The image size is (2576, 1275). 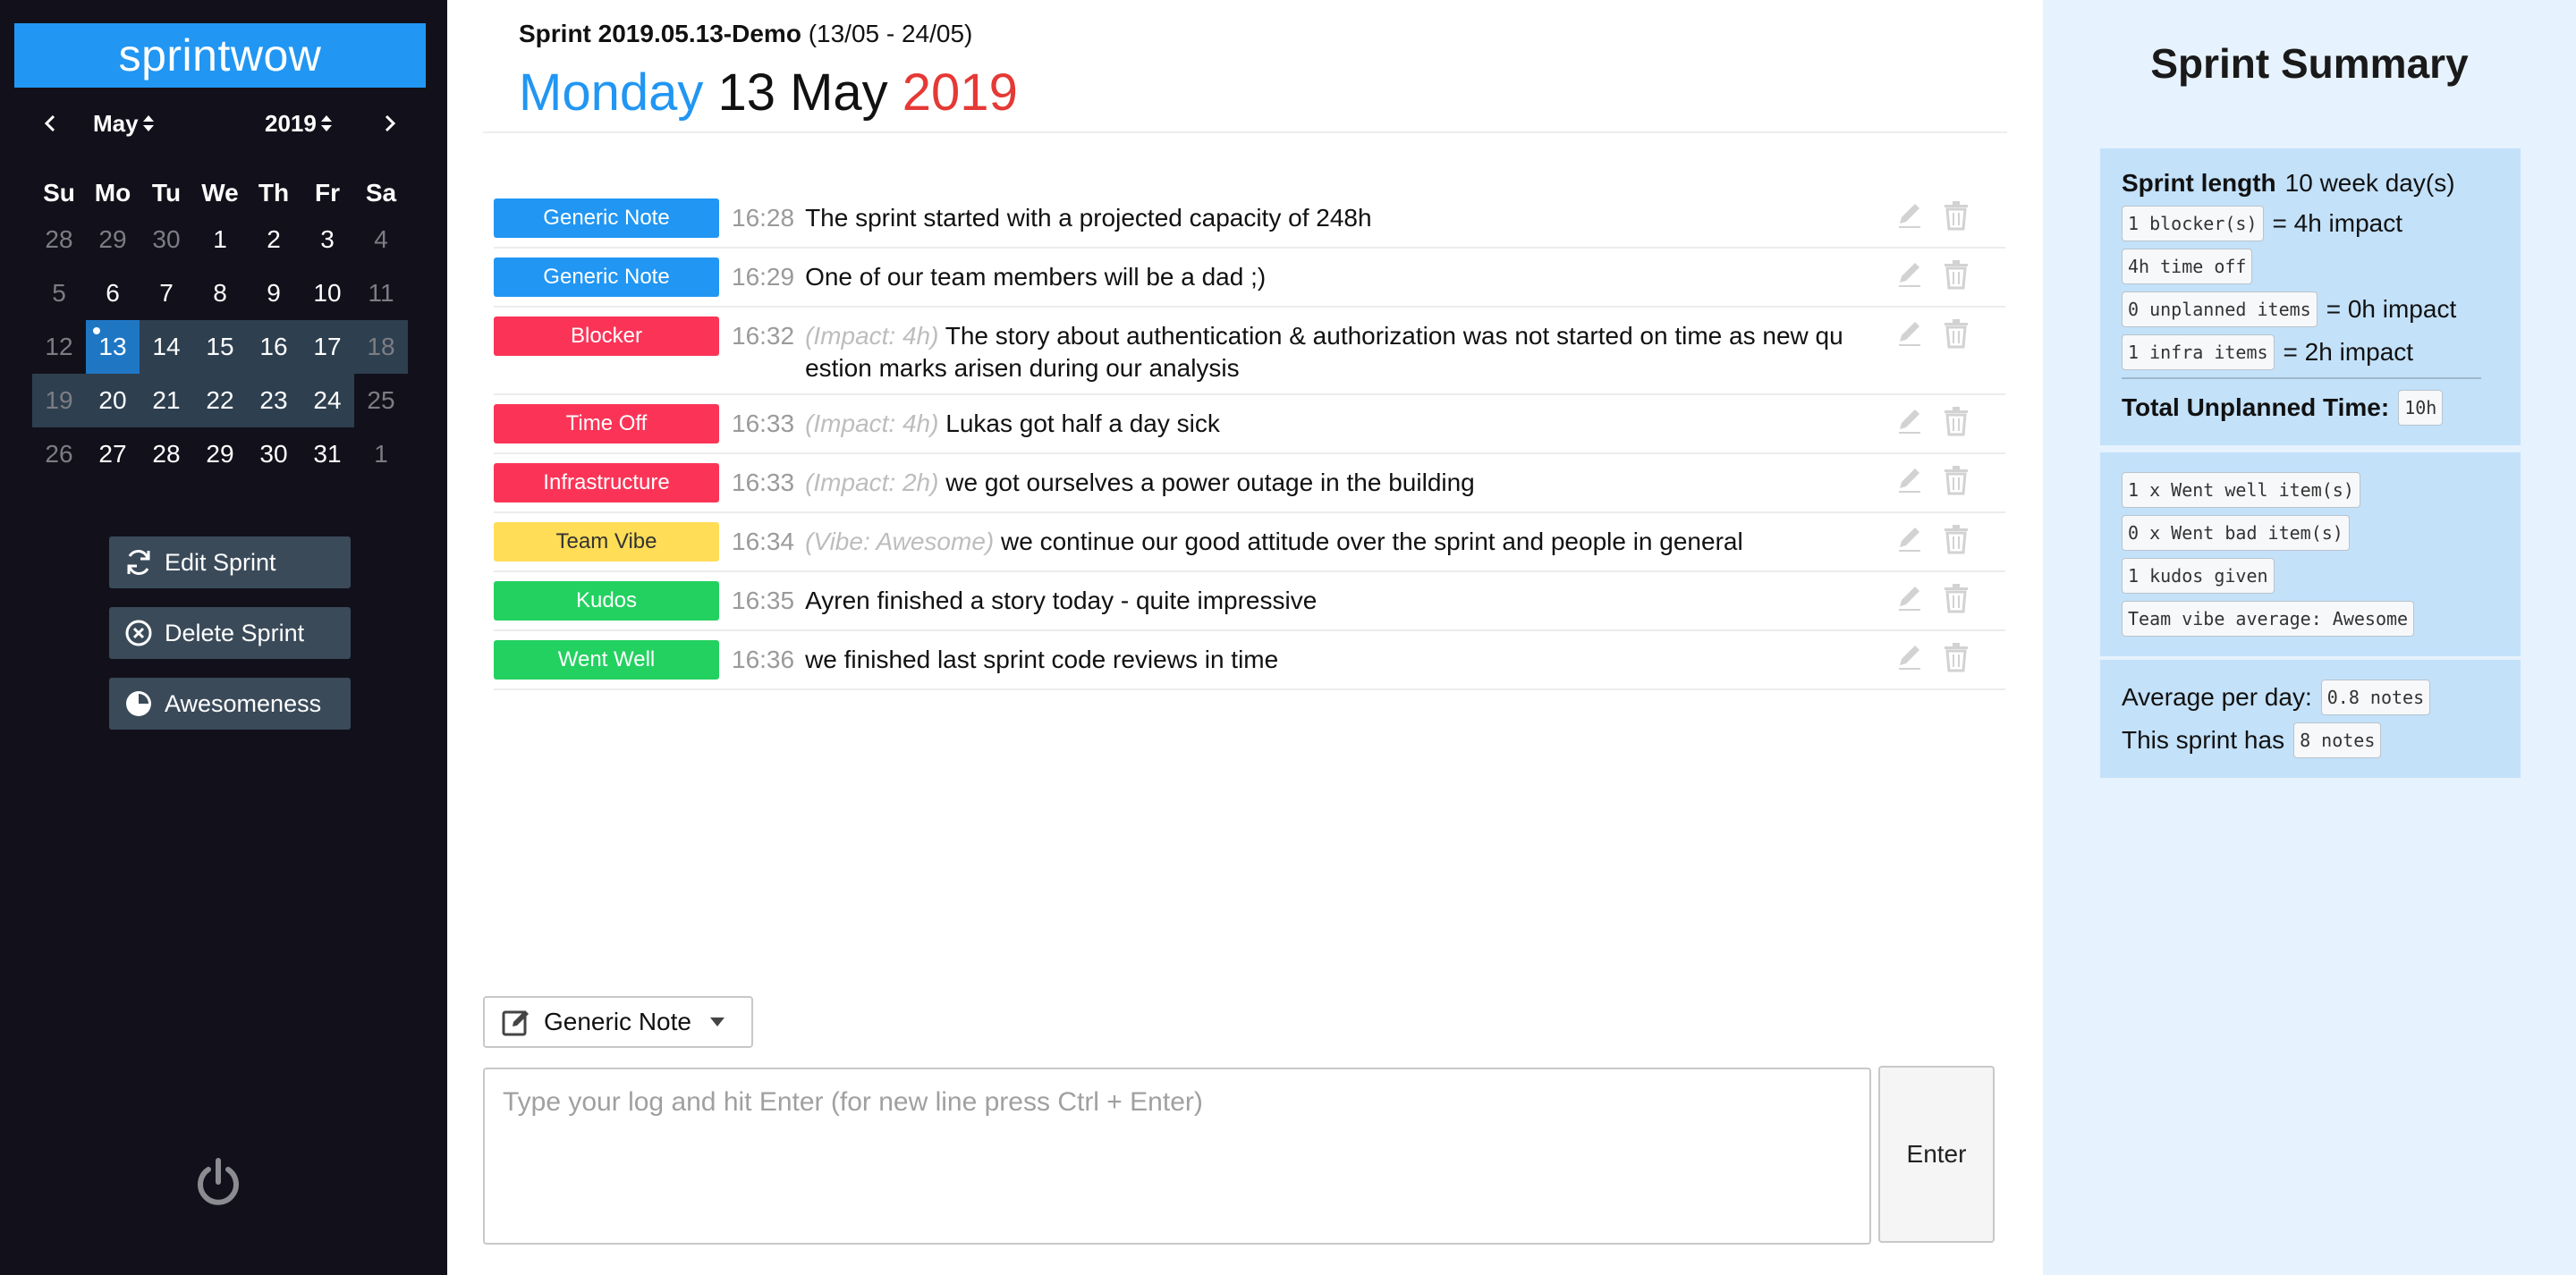 I want to click on calendar-day: 6, so click(x=113, y=293).